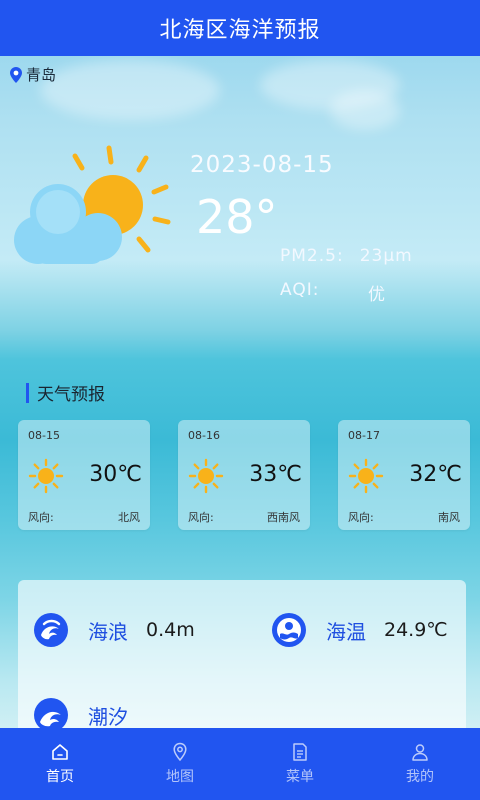  I want to click on map-pin-icon, so click(180, 752).